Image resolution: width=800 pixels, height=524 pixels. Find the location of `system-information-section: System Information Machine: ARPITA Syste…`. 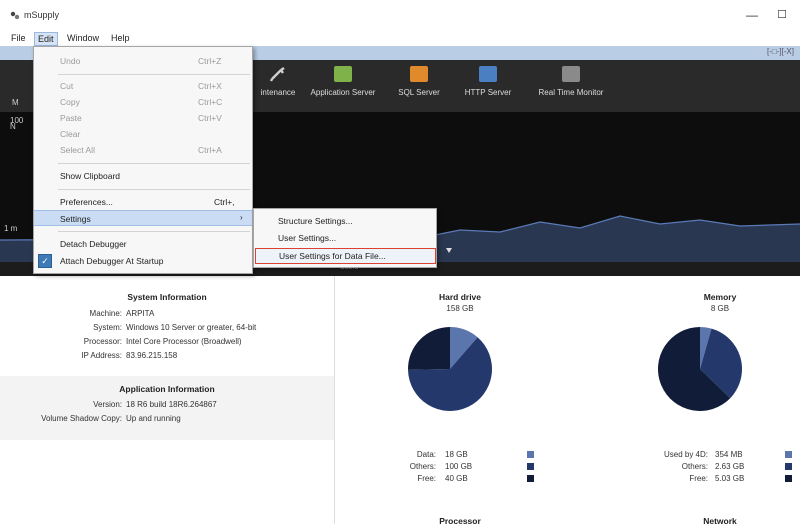

system-information-section: System Information Machine: ARPITA Syste… is located at coordinates (167, 333).